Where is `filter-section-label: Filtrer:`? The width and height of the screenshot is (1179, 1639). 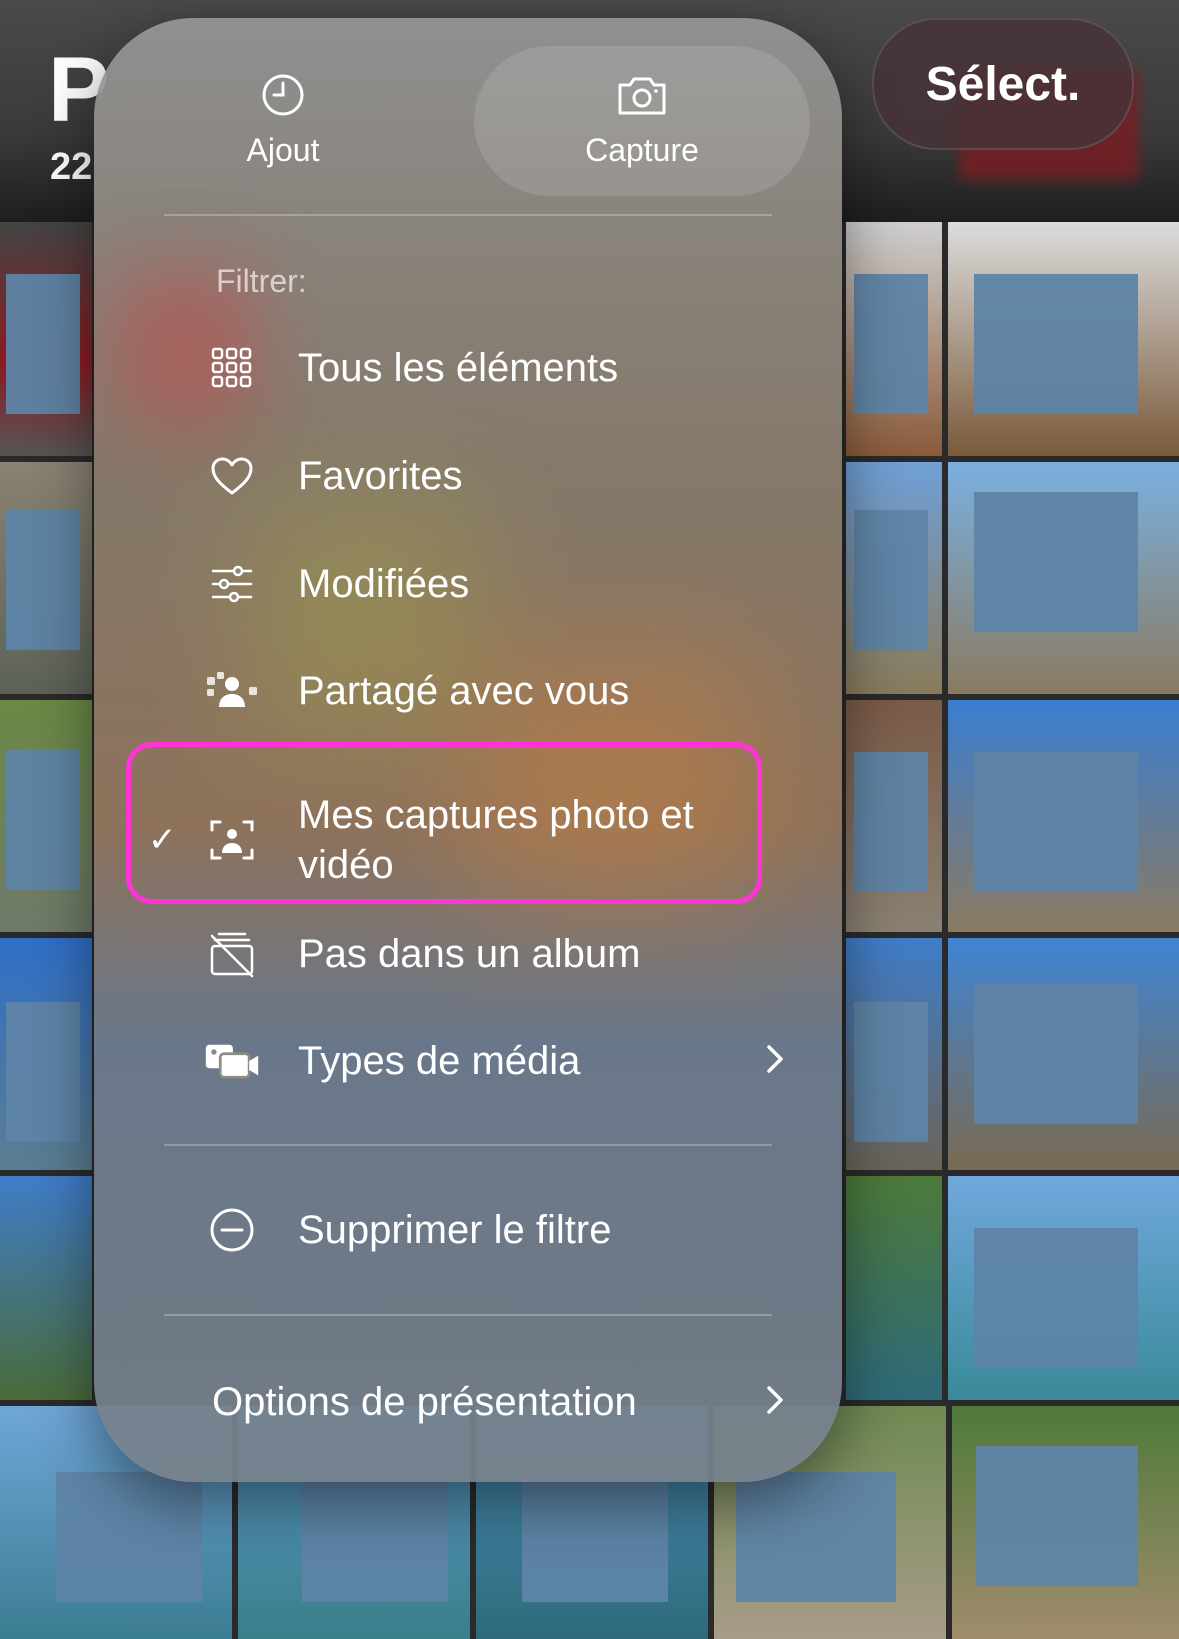
filter-section-label: Filtrer: is located at coordinates (261, 281).